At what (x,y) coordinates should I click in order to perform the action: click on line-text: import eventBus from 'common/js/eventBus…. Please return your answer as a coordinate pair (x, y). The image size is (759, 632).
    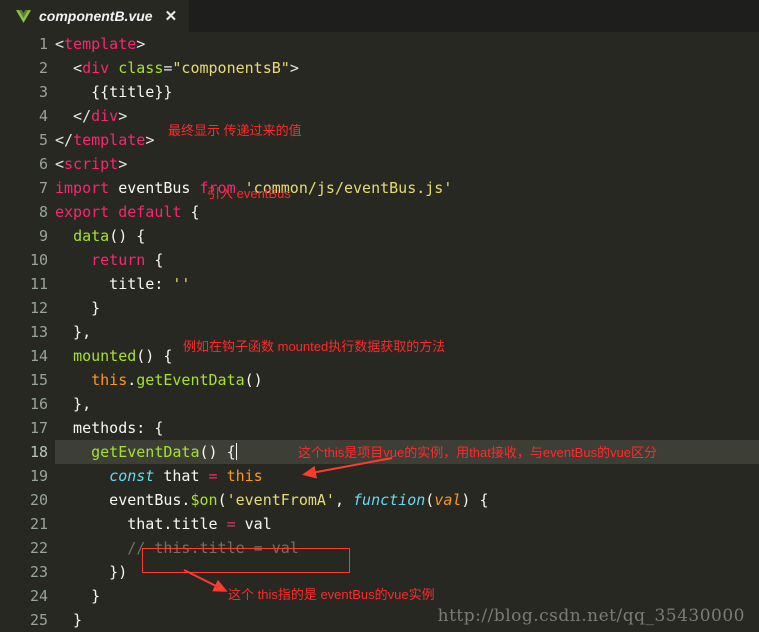
    Looking at the image, I should click on (253, 188).